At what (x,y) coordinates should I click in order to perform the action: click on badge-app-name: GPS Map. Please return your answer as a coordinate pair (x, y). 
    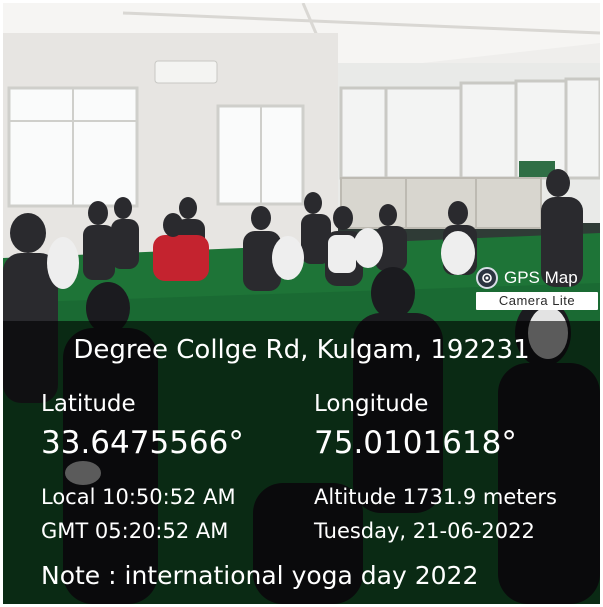
    Looking at the image, I should click on (541, 277).